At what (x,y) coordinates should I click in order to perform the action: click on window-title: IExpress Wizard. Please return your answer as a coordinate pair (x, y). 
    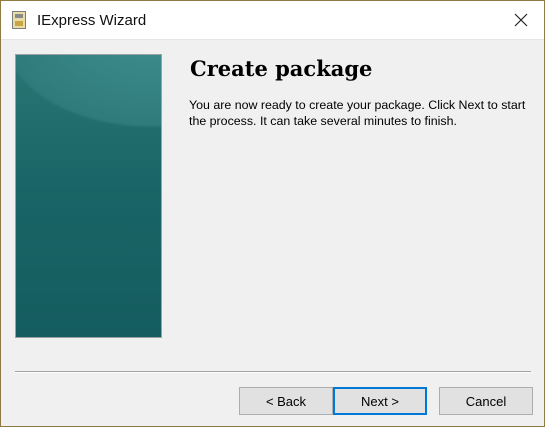
    Looking at the image, I should click on (92, 20).